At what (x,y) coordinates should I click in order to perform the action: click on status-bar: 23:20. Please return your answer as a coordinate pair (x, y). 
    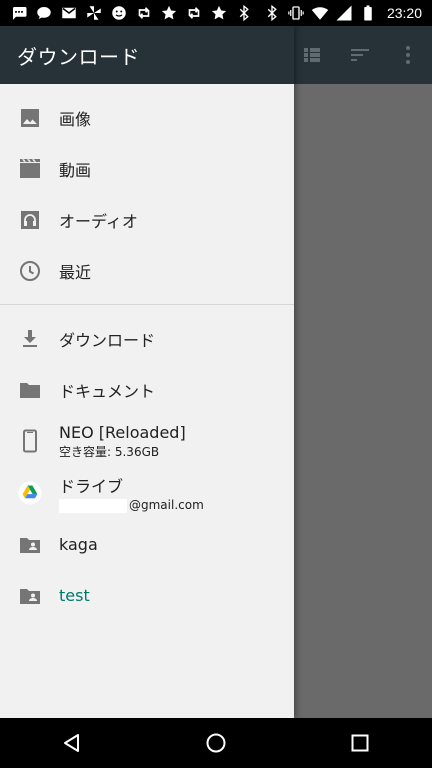
    Looking at the image, I should click on (216, 13).